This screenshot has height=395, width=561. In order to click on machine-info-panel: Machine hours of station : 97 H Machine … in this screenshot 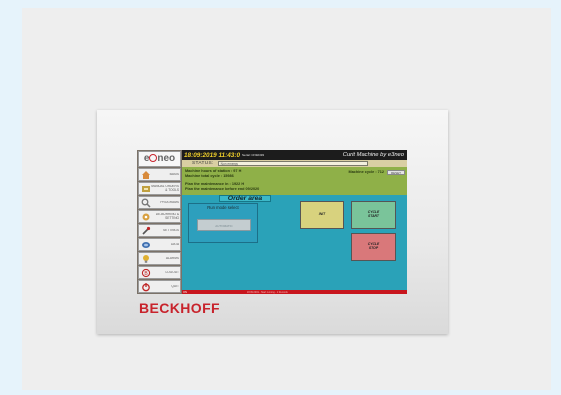, I will do `click(294, 181)`.